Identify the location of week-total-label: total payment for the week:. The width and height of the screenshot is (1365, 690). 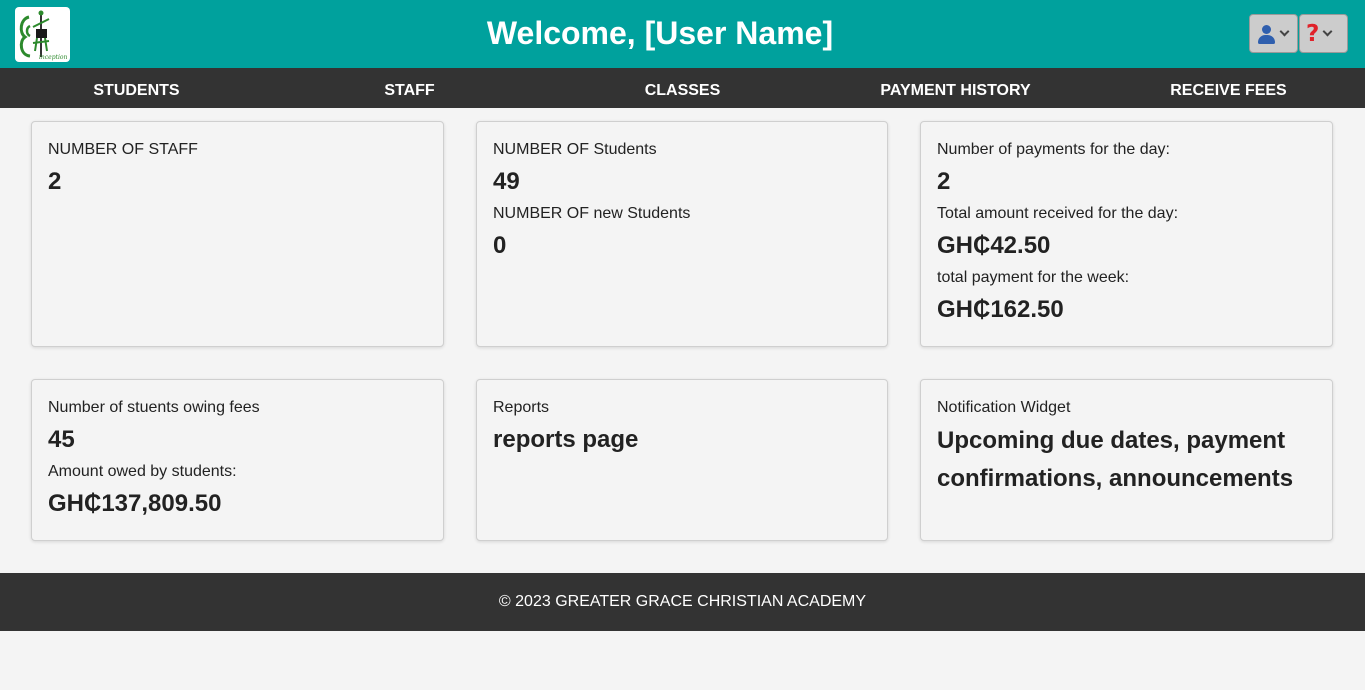
(1033, 277).